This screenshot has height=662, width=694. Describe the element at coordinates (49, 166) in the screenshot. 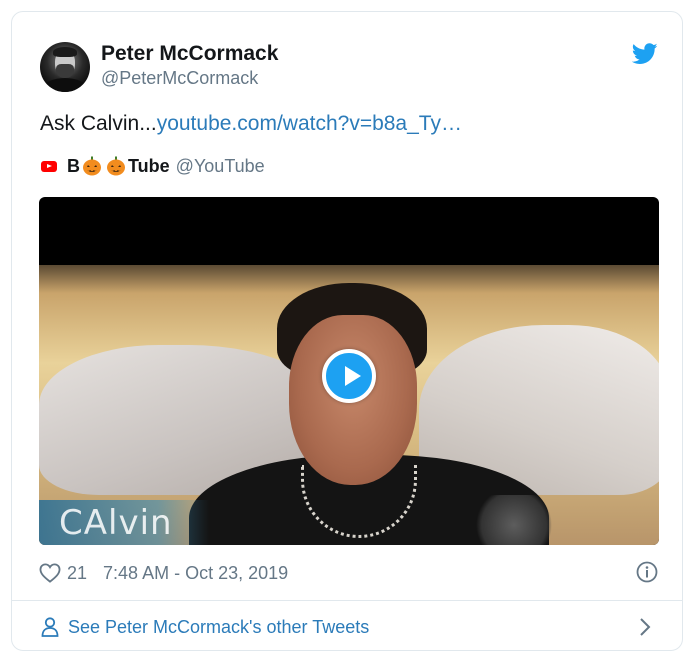

I see `youtube-icon` at that location.